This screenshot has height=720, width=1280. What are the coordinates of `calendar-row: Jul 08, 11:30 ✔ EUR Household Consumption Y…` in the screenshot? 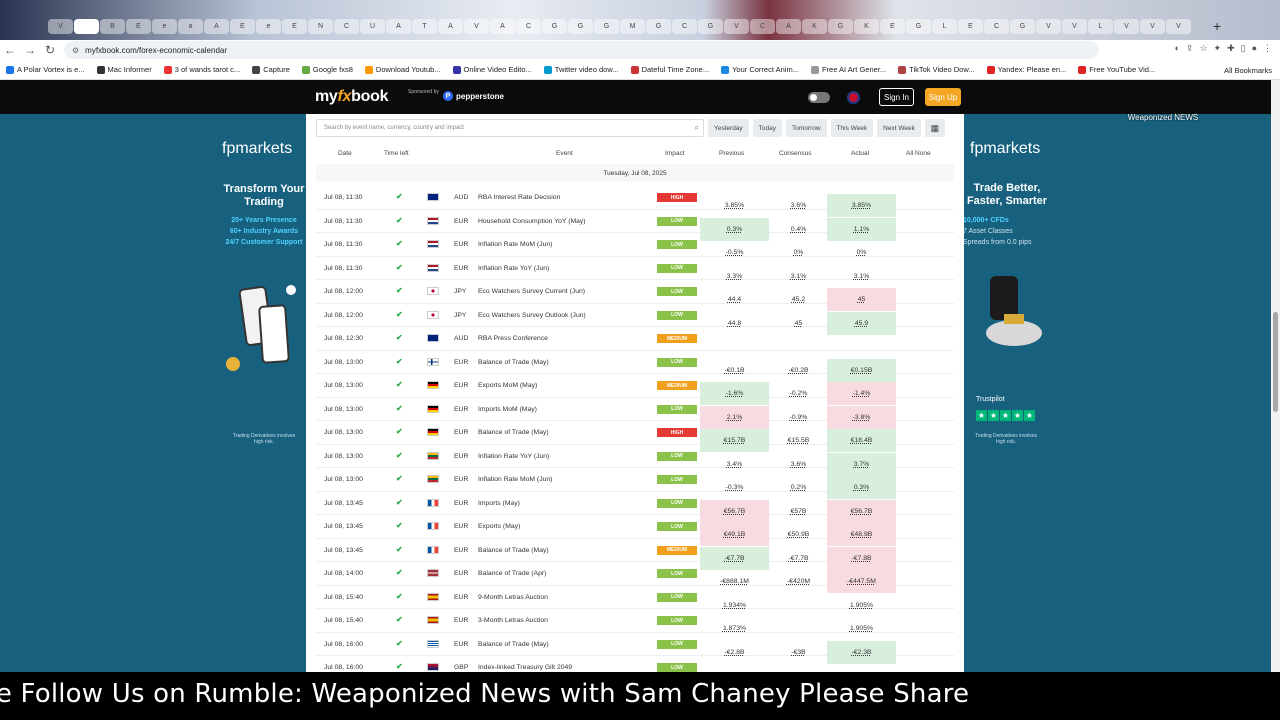 It's located at (635, 225).